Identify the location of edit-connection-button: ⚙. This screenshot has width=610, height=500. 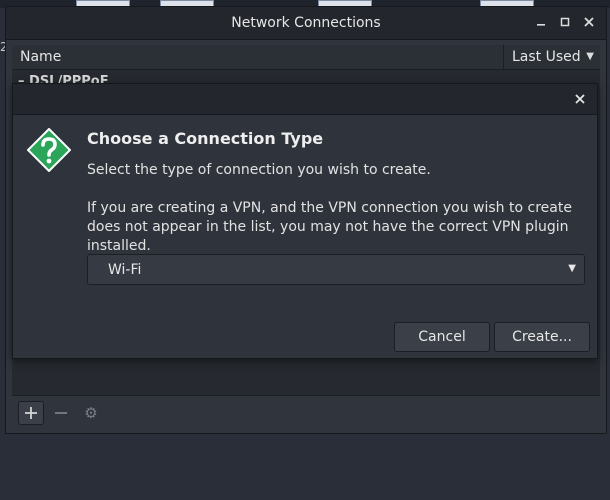
(91, 413).